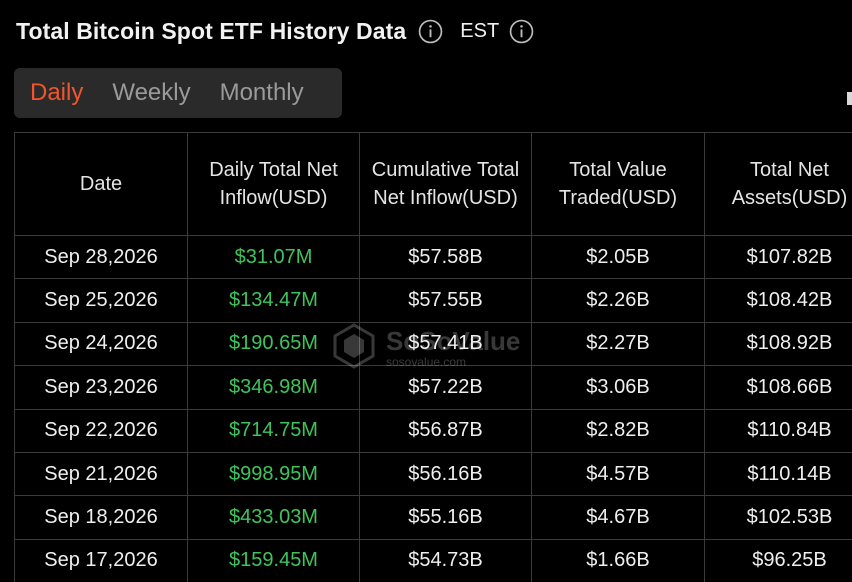 Image resolution: width=852 pixels, height=582 pixels. I want to click on cell-date: Sep 21,2026, so click(101, 474).